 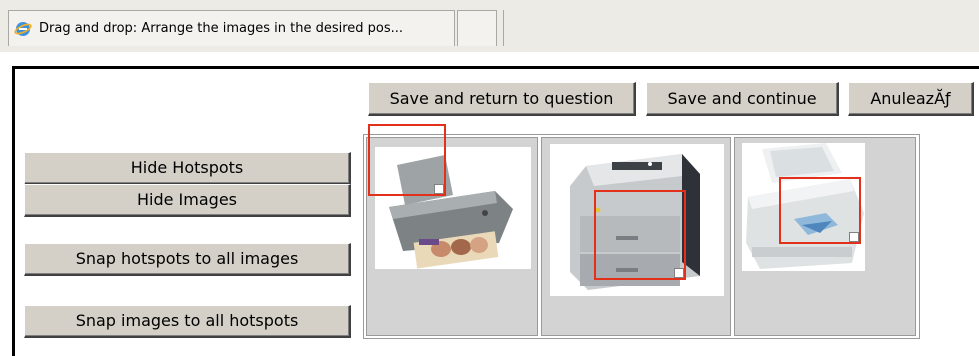 What do you see at coordinates (187, 321) in the screenshot?
I see `snap-images-button: Snap images to all hotspots` at bounding box center [187, 321].